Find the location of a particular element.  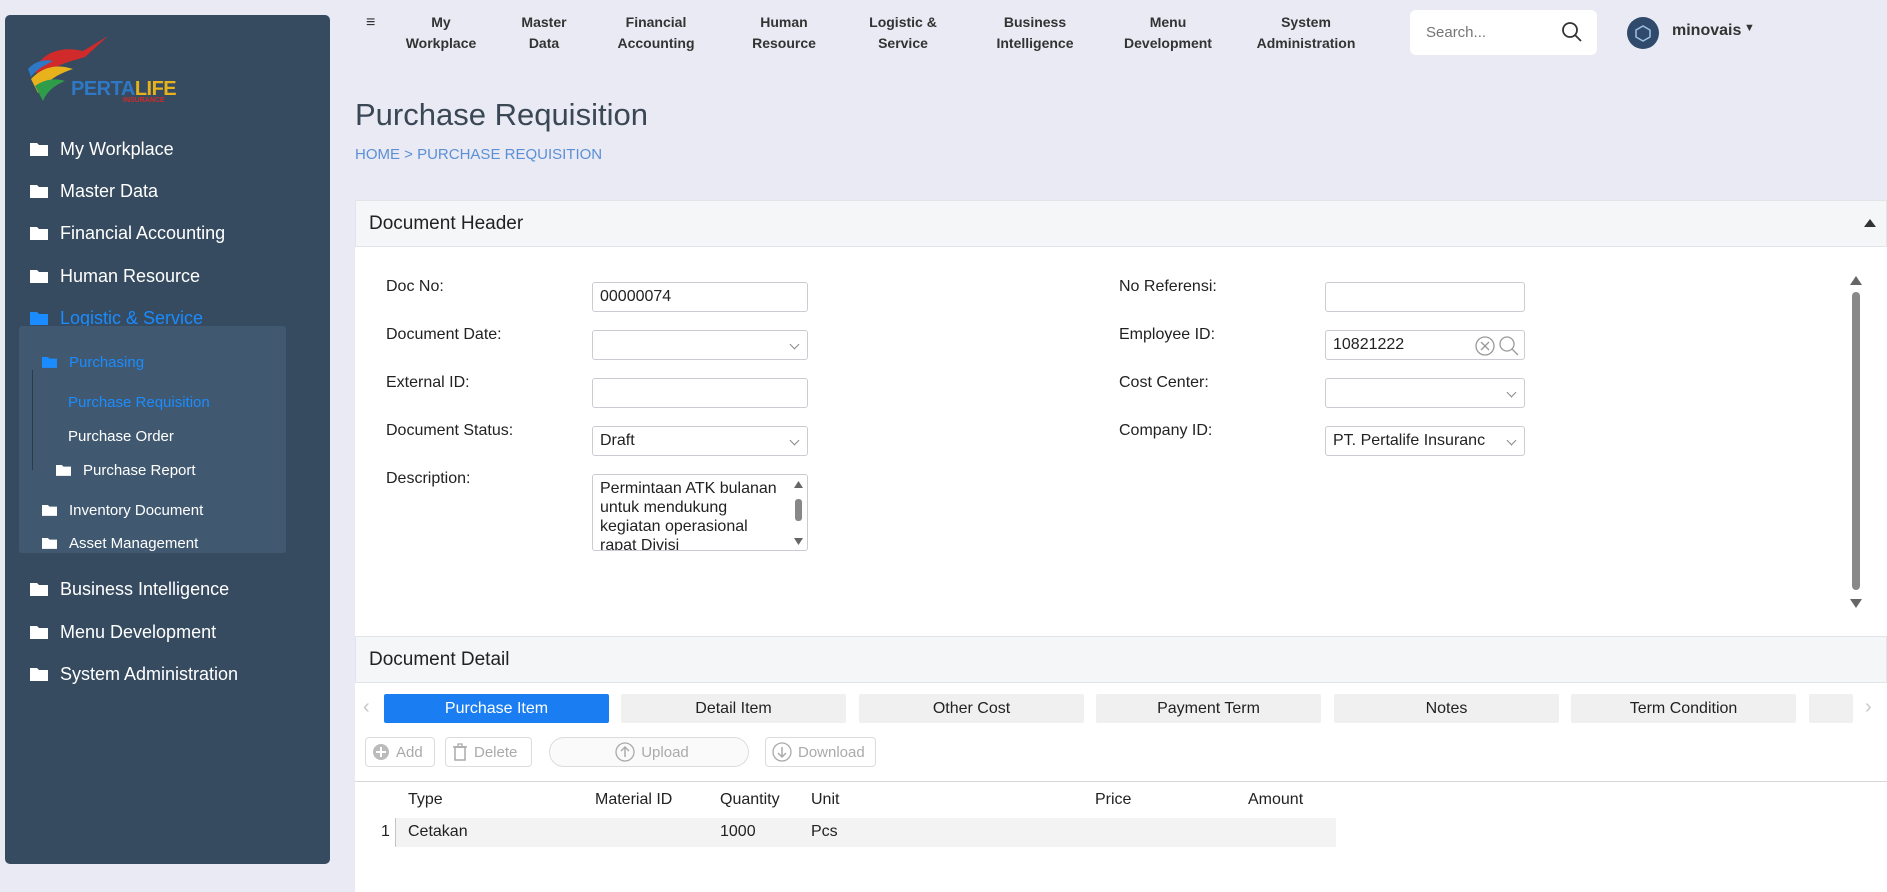

search-input is located at coordinates (1491, 32).